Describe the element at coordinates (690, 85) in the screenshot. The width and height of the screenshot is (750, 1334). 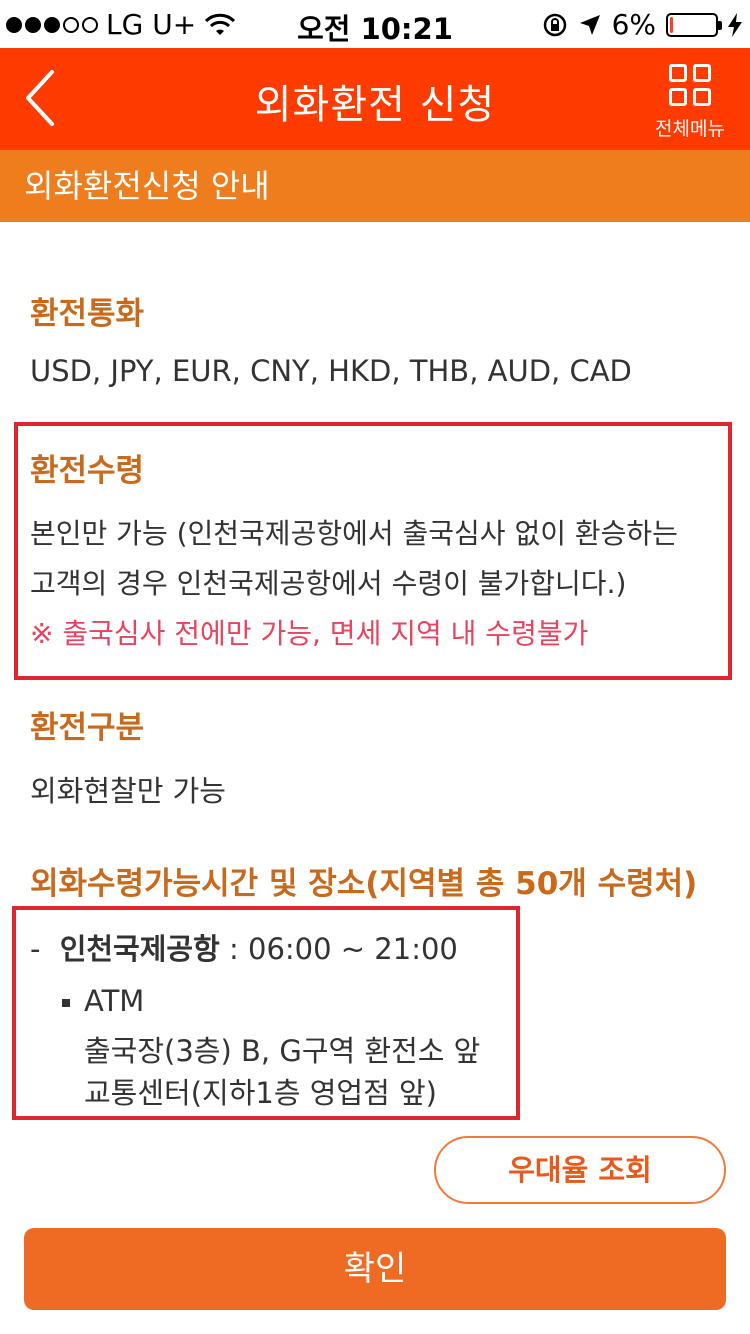
I see `grid-menu-icon` at that location.